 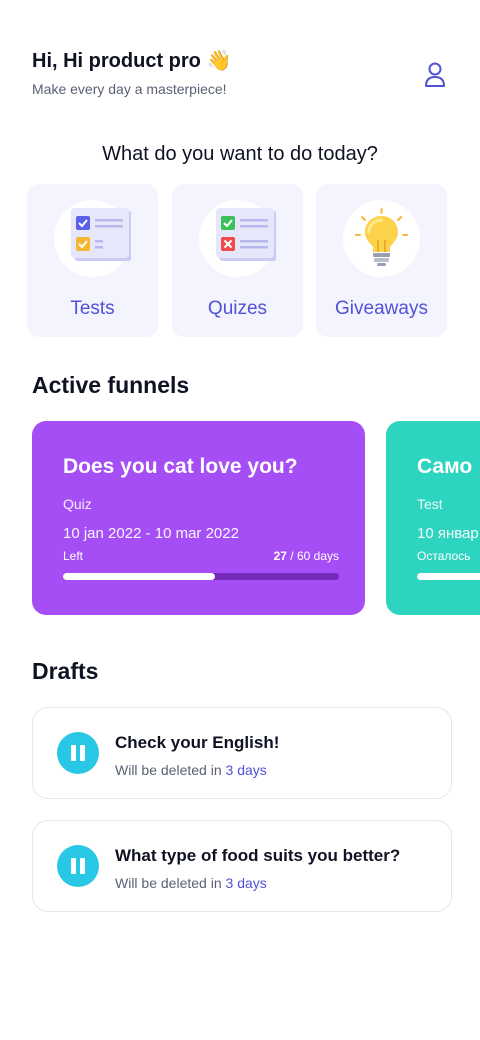 I want to click on active-funnels-title: Active funnels, so click(x=111, y=385).